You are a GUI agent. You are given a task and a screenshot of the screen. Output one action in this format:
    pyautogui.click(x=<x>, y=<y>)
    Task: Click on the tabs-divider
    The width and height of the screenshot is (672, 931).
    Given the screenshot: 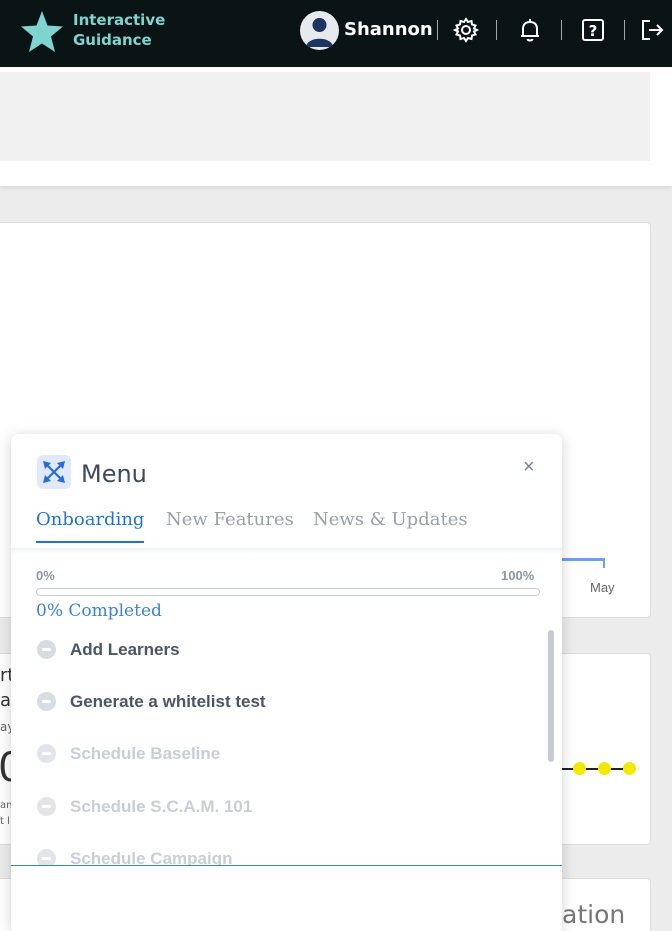 What is the action you would take?
    pyautogui.click(x=286, y=551)
    